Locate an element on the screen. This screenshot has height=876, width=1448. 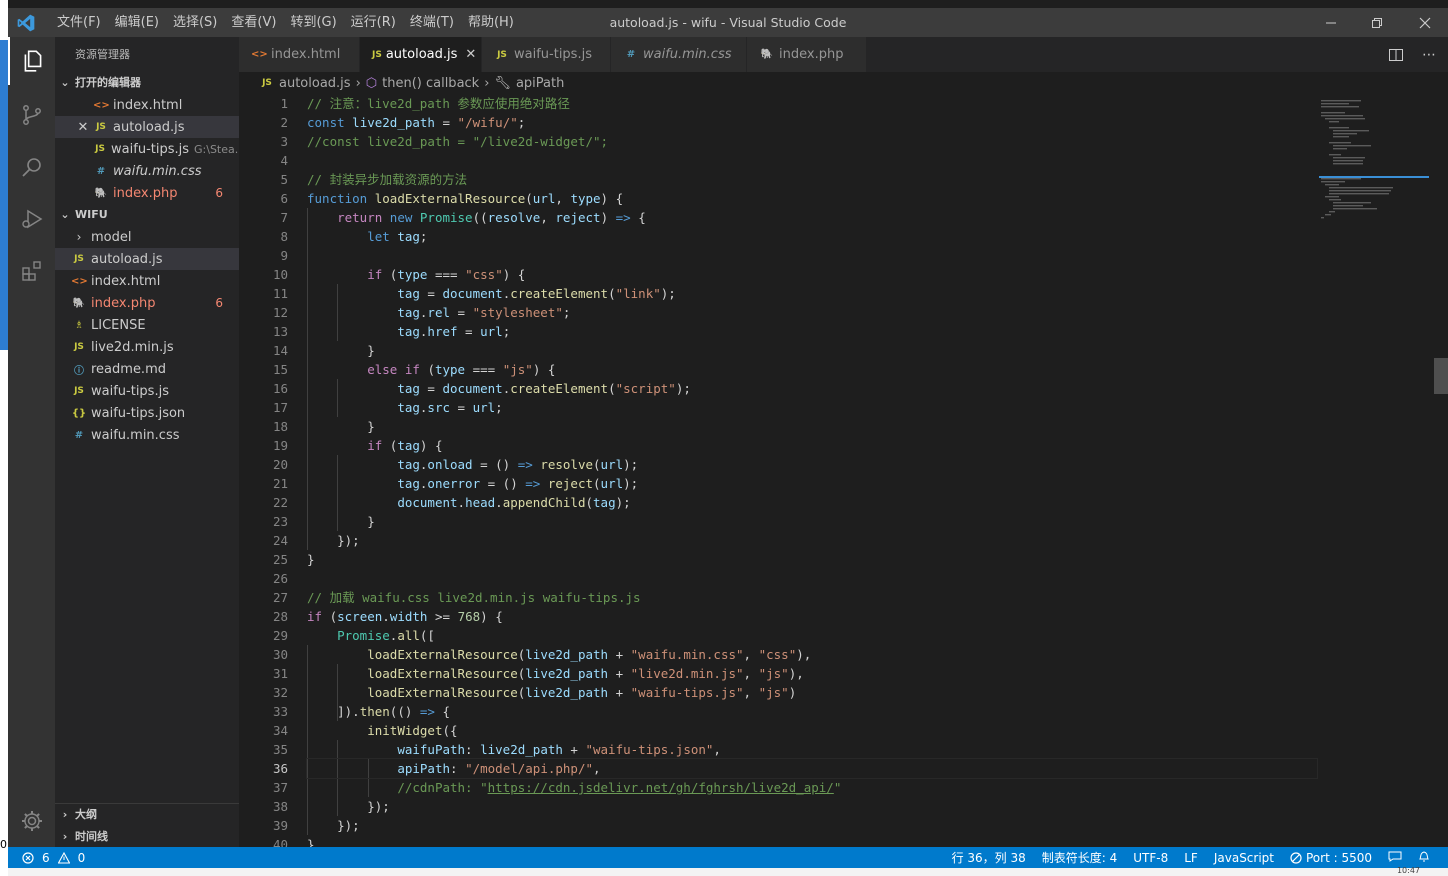
split-editor-icon is located at coordinates (1396, 55).